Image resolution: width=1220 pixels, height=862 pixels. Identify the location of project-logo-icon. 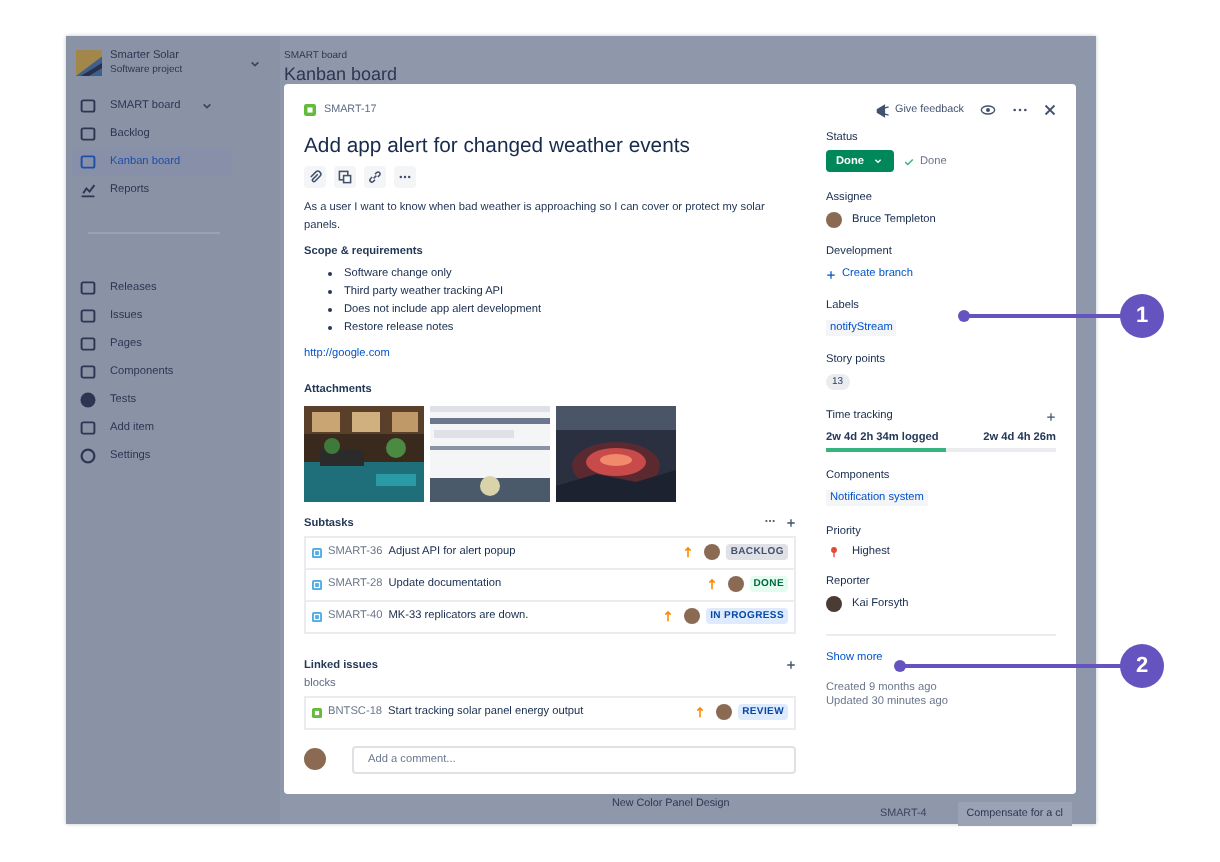
(89, 63).